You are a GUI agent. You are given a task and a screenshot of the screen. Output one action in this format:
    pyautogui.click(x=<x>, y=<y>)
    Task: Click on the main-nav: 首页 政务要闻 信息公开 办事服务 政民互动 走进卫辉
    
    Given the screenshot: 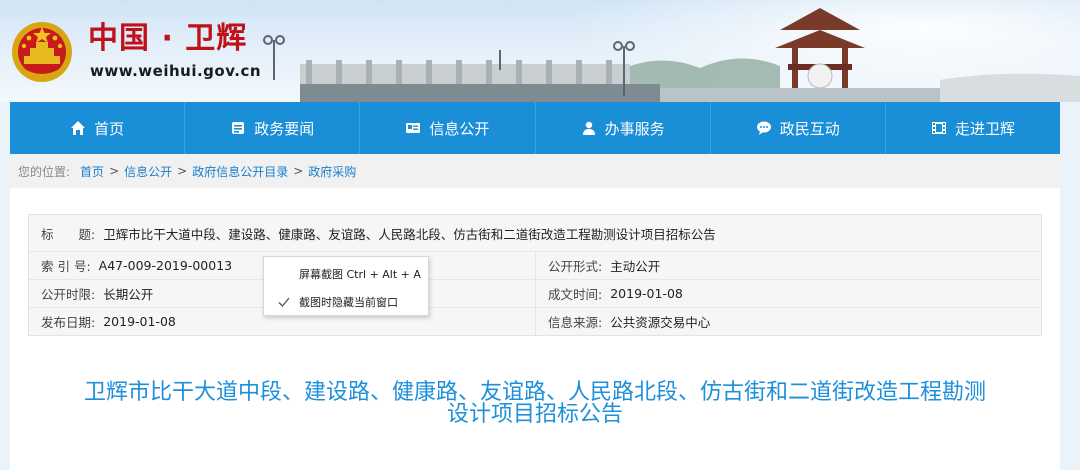 What is the action you would take?
    pyautogui.click(x=535, y=128)
    